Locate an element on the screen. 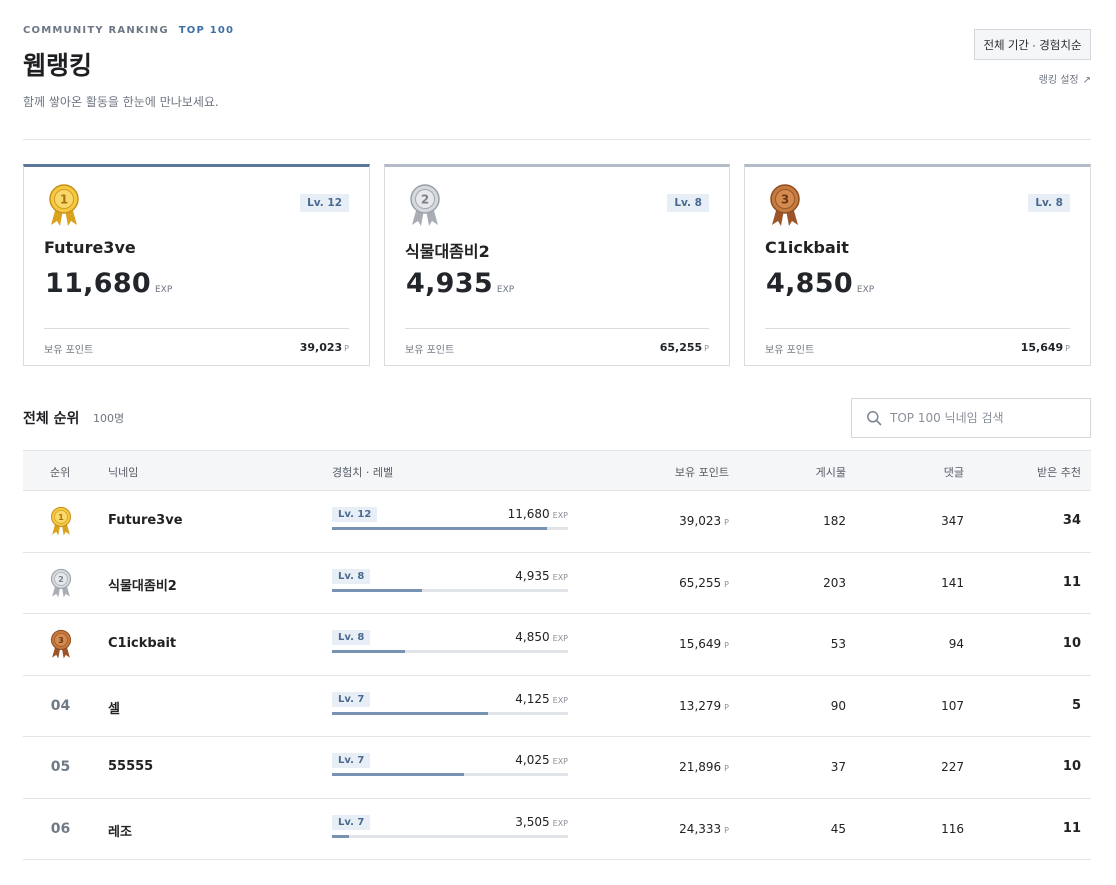 The width and height of the screenshot is (1116, 885). exp-value-wrap: 4,935 EXP is located at coordinates (541, 576).